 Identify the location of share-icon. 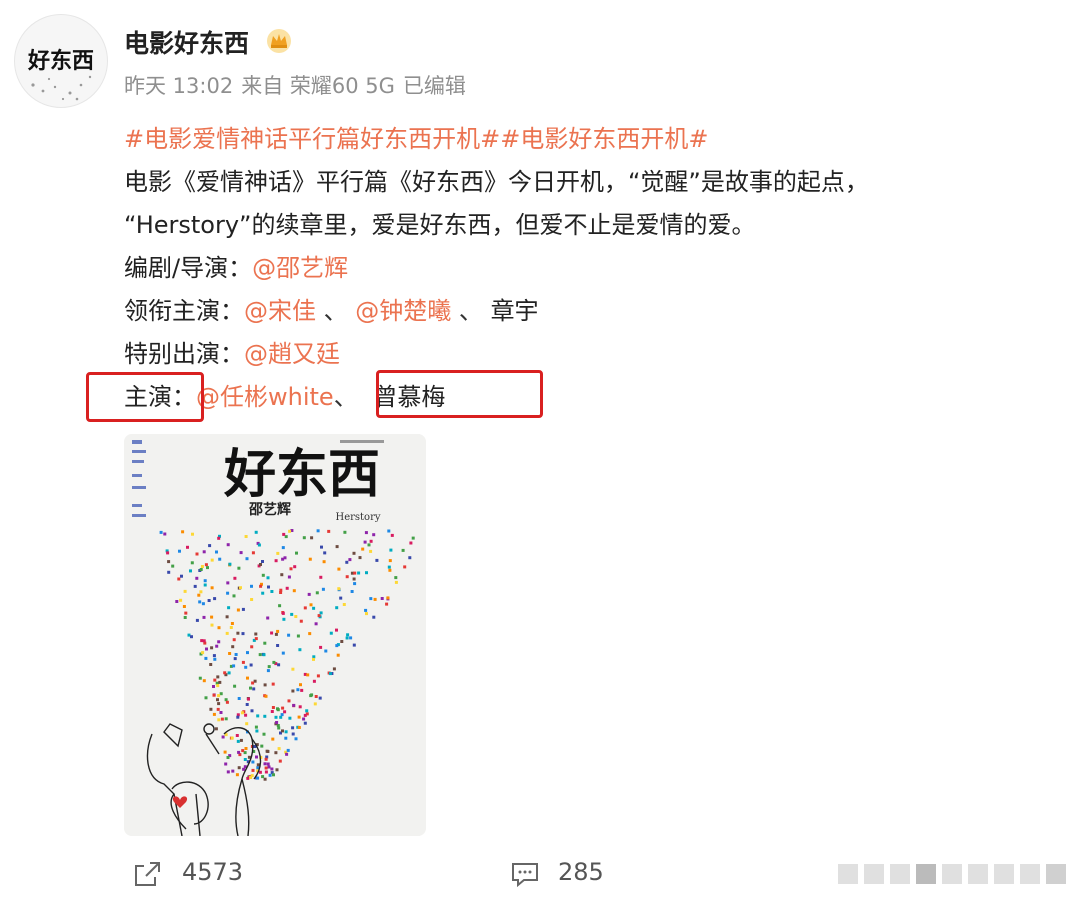
(147, 874).